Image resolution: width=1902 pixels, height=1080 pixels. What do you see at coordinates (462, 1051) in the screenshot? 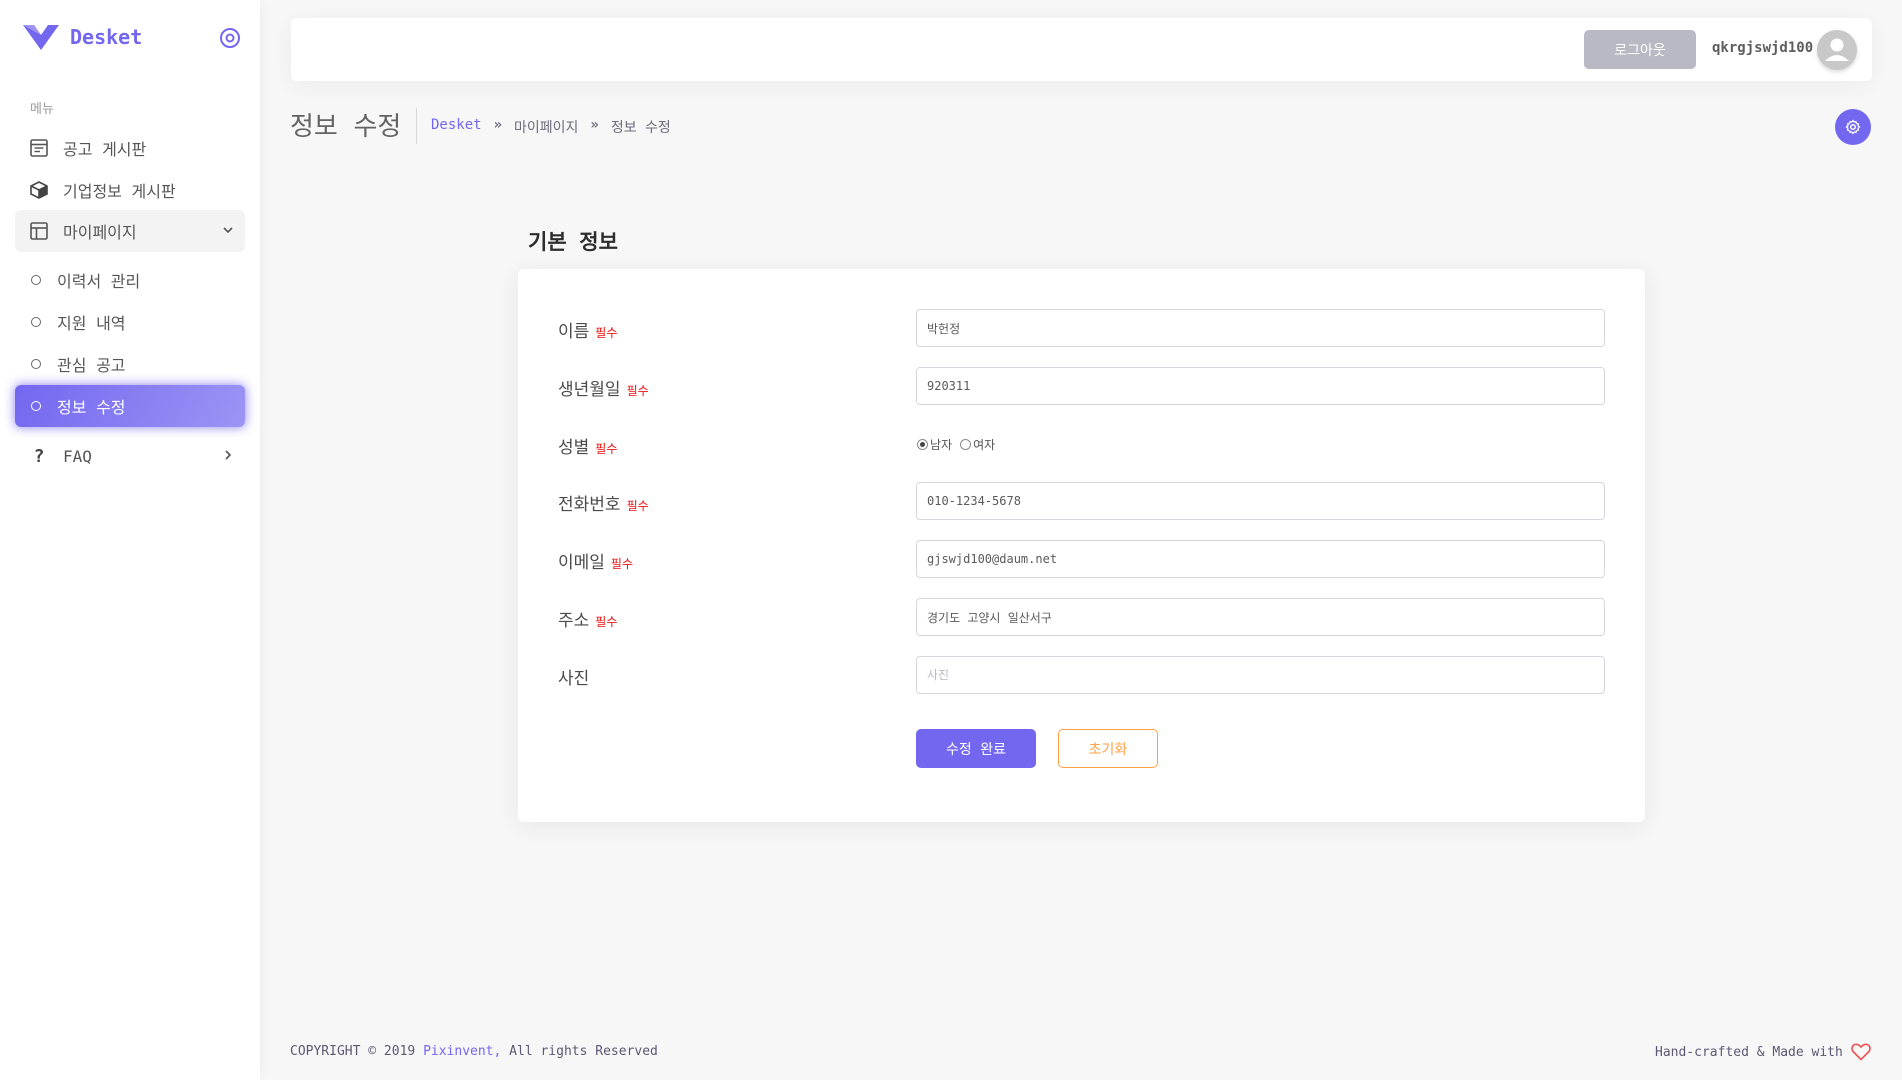
I see `footer-company-link: Pixinvent,` at bounding box center [462, 1051].